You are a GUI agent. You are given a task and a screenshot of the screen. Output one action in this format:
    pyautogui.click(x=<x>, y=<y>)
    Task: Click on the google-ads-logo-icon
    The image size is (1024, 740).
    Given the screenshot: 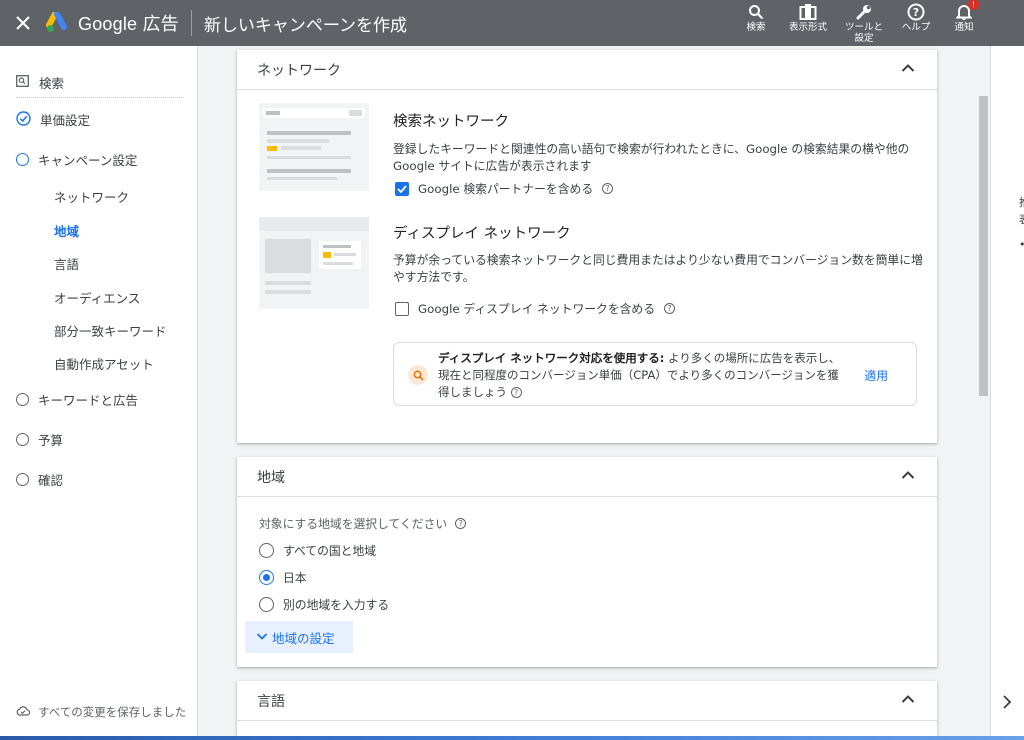 What is the action you would take?
    pyautogui.click(x=56, y=22)
    